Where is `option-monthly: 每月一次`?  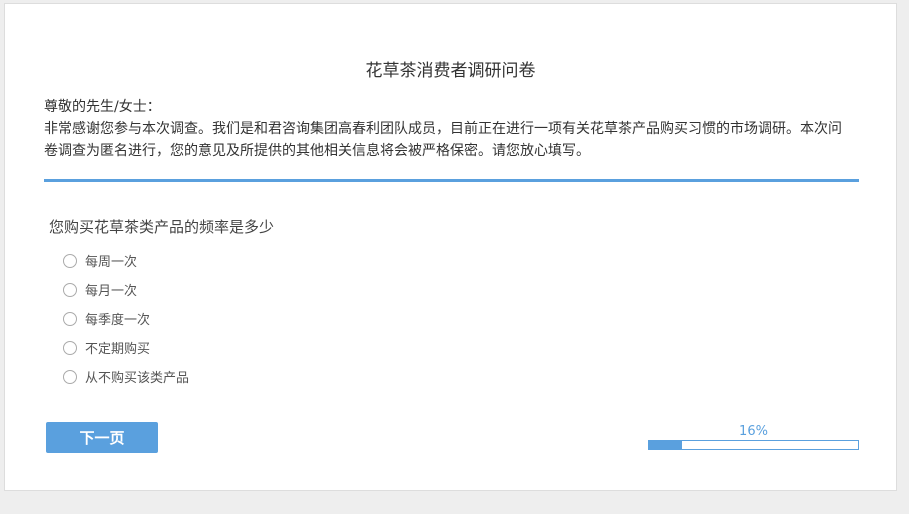
option-monthly: 每月一次 is located at coordinates (126, 289).